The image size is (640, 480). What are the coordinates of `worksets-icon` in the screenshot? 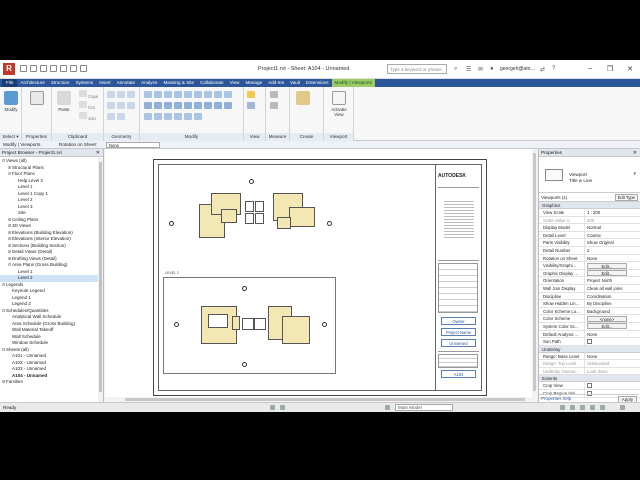 It's located at (272, 407).